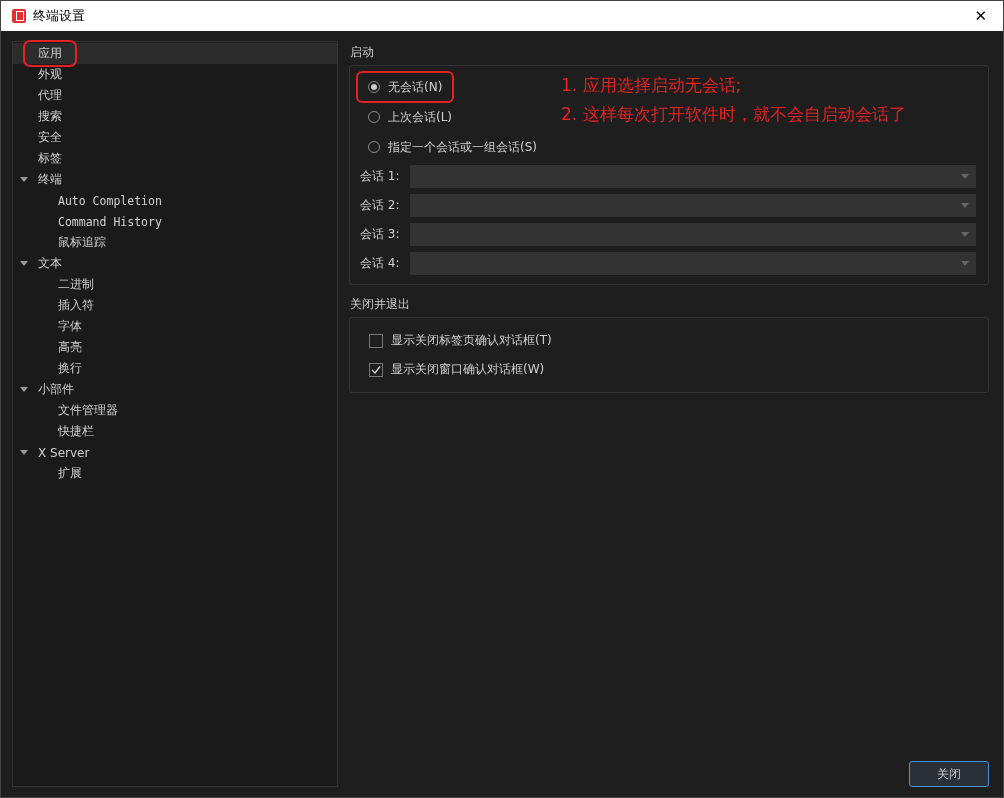 The image size is (1004, 798). I want to click on field-label: 会话 3:, so click(380, 234).